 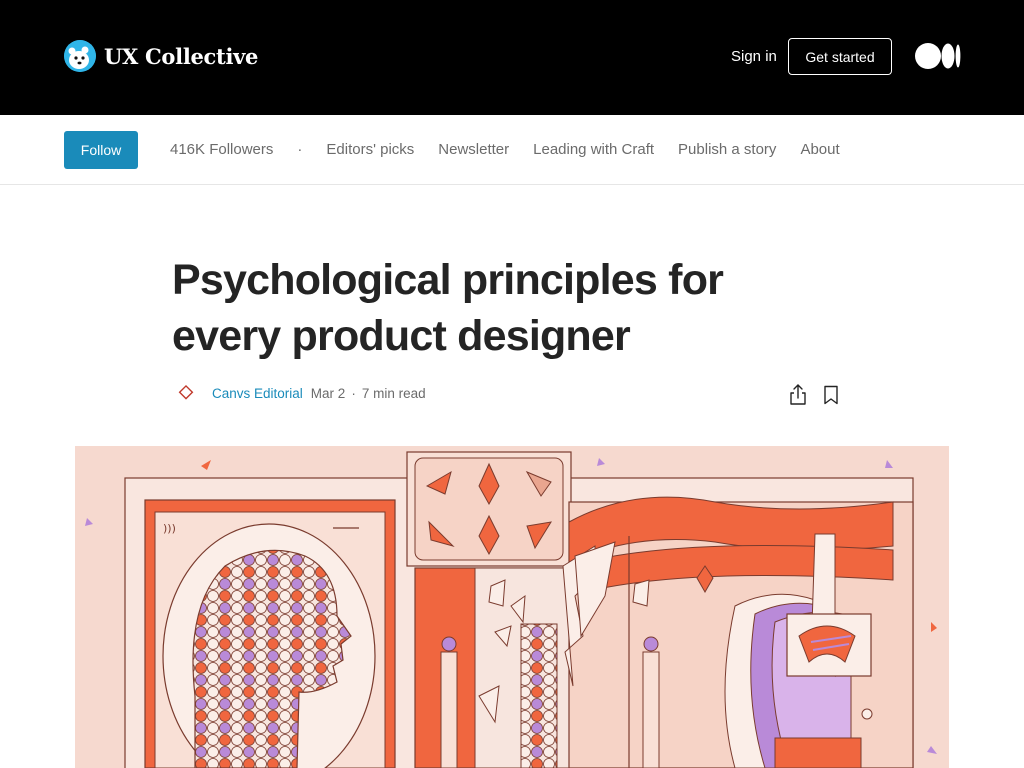 I want to click on get-started-button: Get started, so click(x=840, y=56).